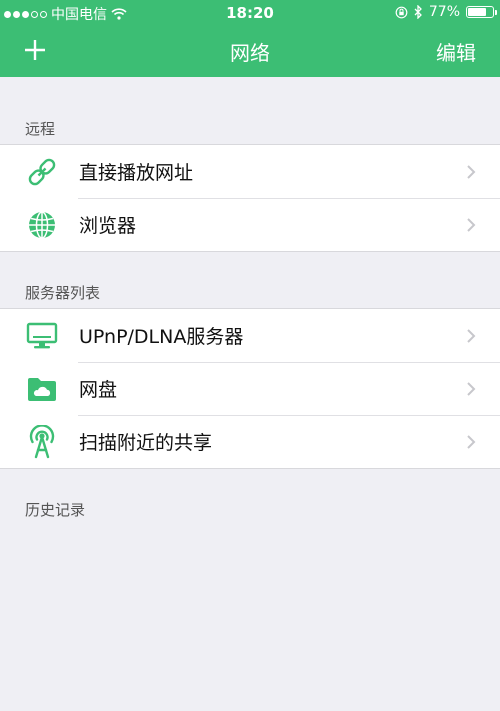 Image resolution: width=500 pixels, height=711 pixels. What do you see at coordinates (146, 443) in the screenshot?
I see `list-item-label: 扫描附近的共享` at bounding box center [146, 443].